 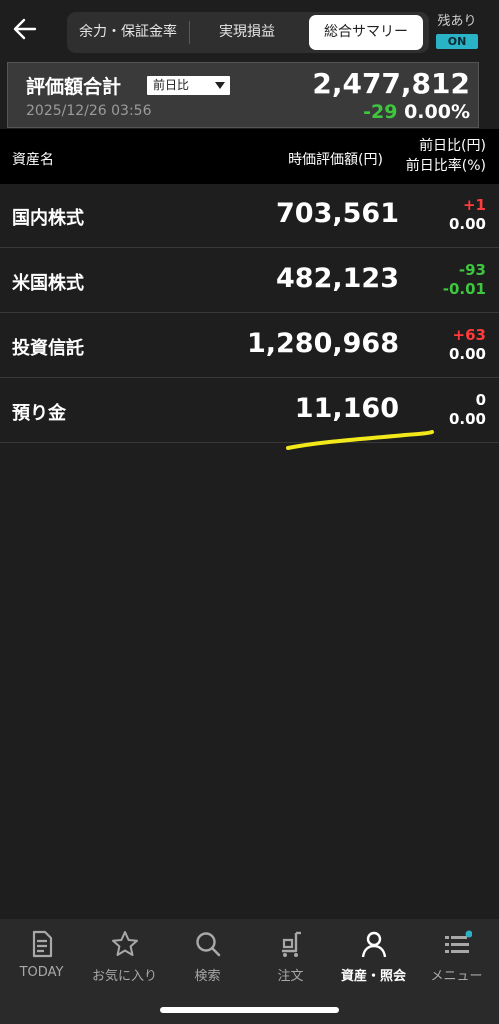 What do you see at coordinates (446, 156) in the screenshot?
I see `col-diff: 前日比(円) 前日比率(%)` at bounding box center [446, 156].